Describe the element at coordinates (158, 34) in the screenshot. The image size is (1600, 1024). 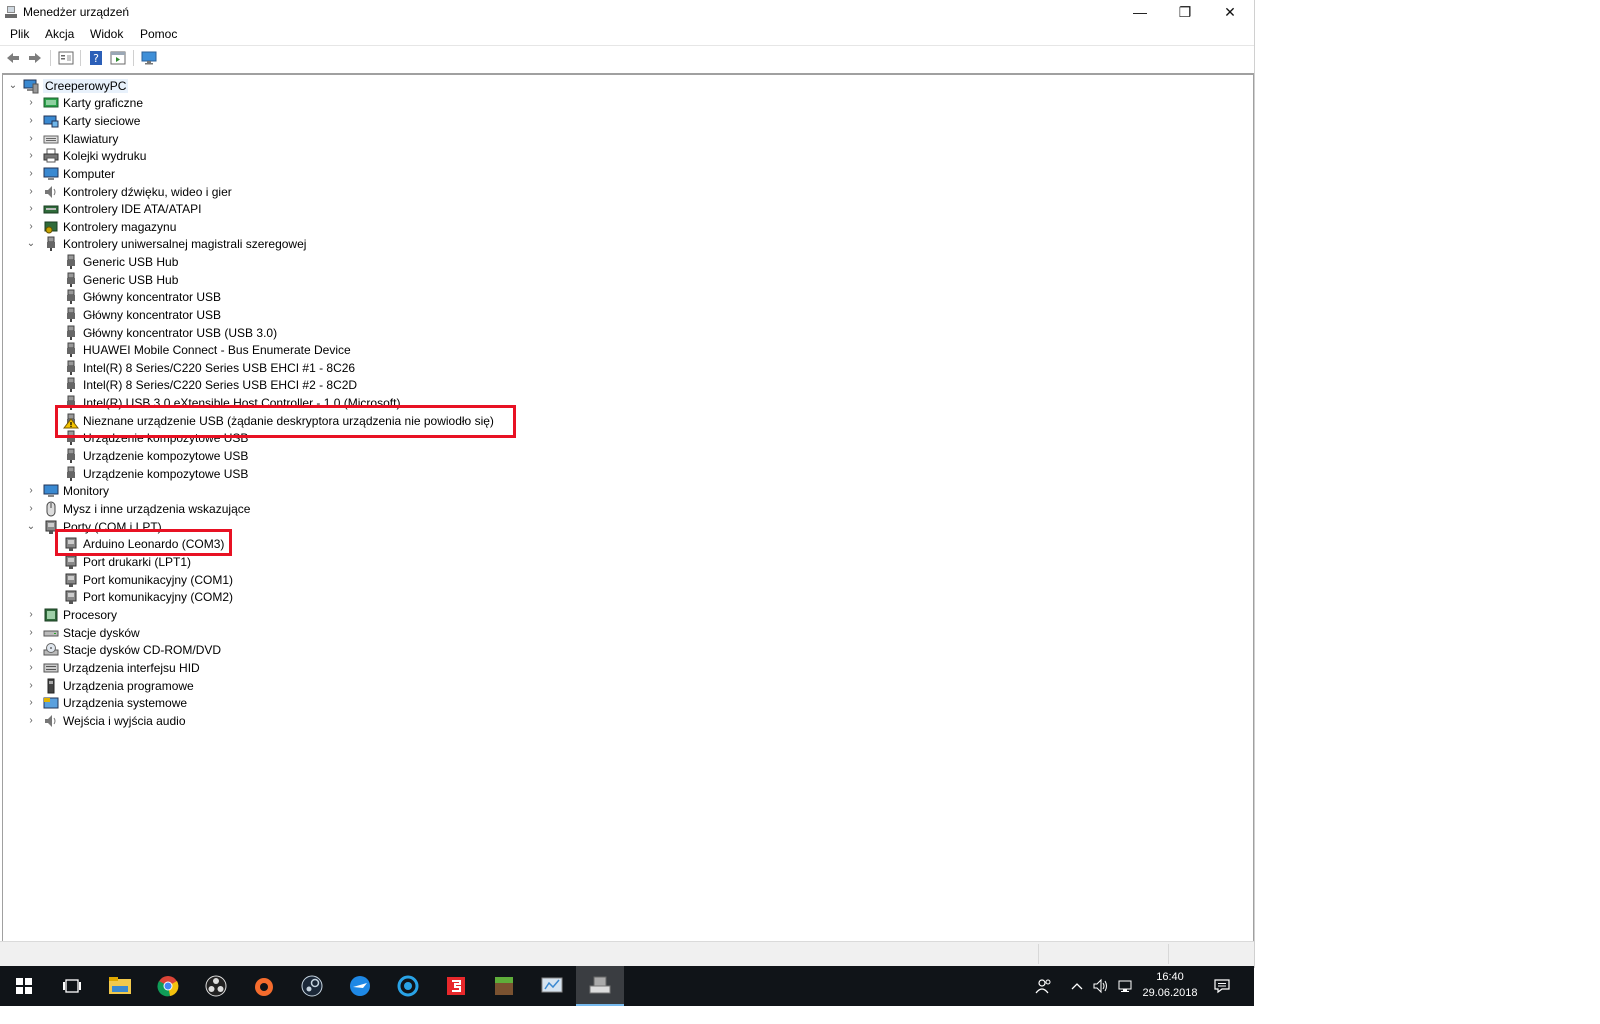
I see `menu-help: Pomoc` at that location.